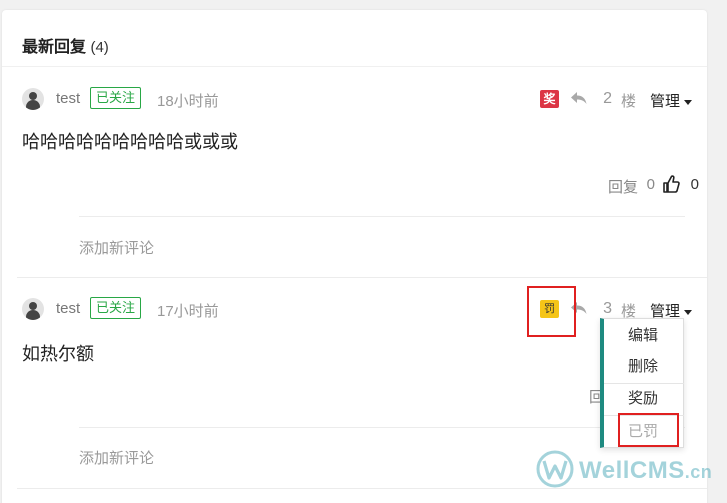 The width and height of the screenshot is (727, 503). What do you see at coordinates (549, 99) in the screenshot?
I see `reward-tag: 奖` at bounding box center [549, 99].